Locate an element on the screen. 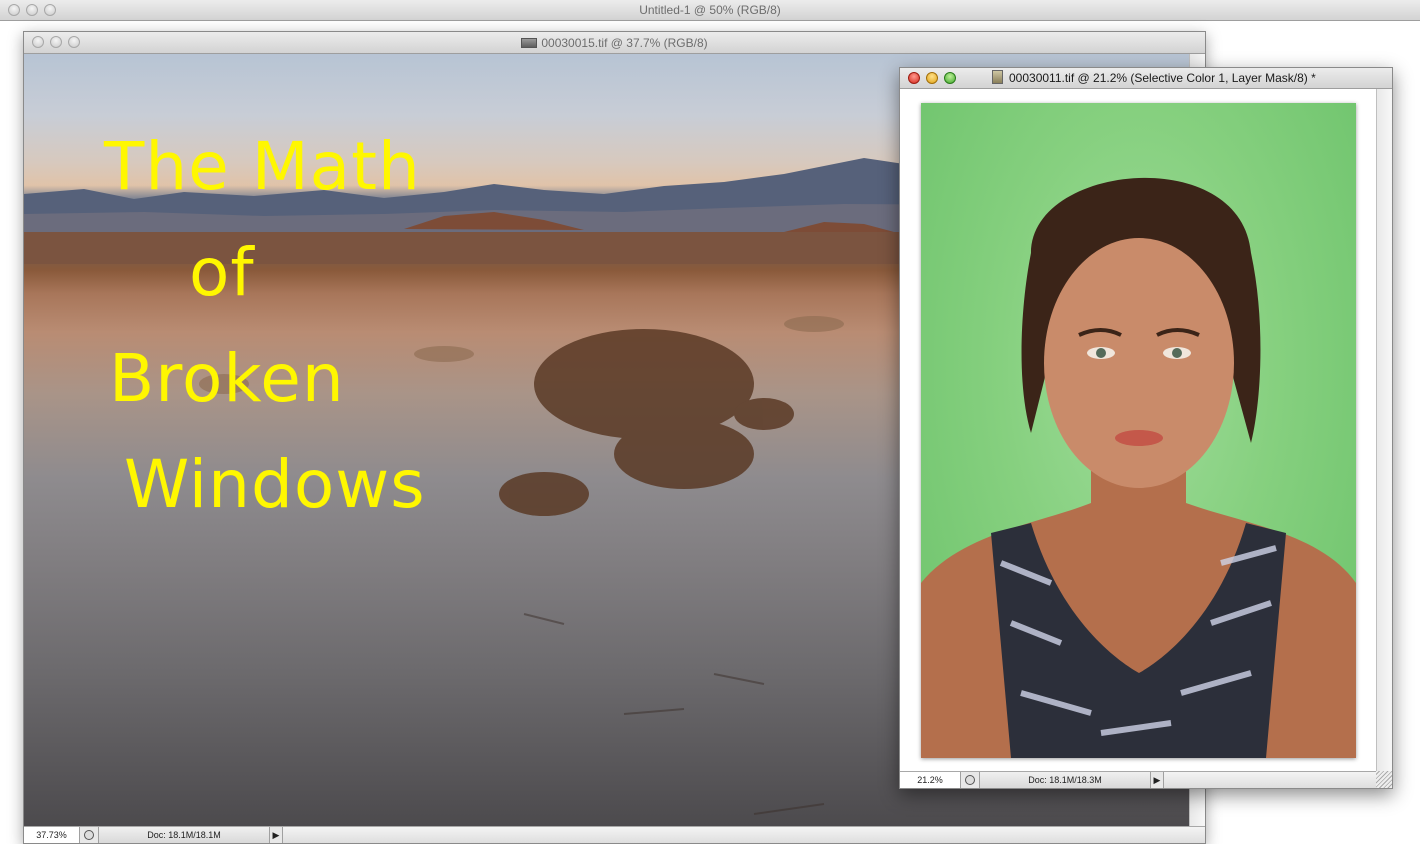  overlay-line-3: Broken is located at coordinates (227, 378).